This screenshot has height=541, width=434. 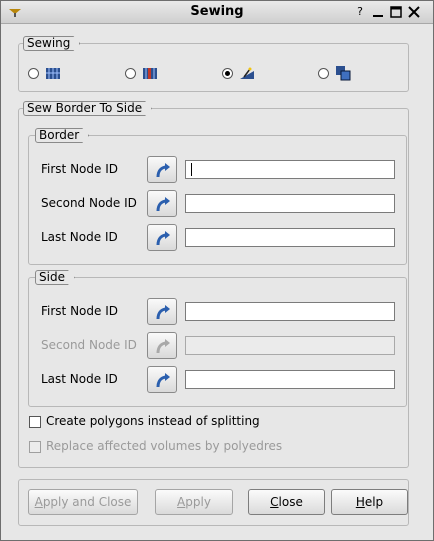 I want to click on side-first-node-input, so click(x=290, y=311).